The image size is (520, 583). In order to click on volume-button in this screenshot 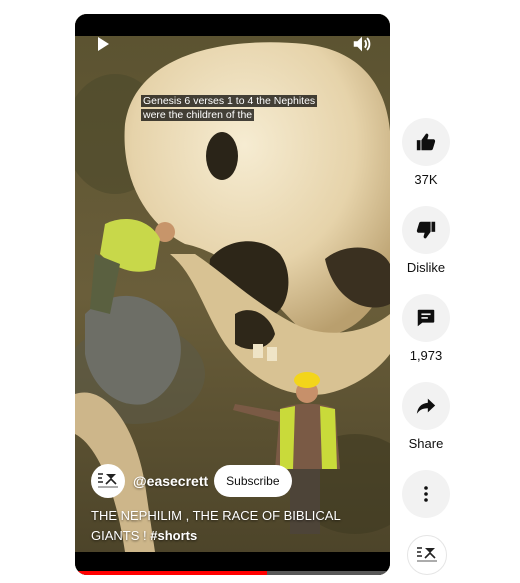, I will do `click(362, 44)`.